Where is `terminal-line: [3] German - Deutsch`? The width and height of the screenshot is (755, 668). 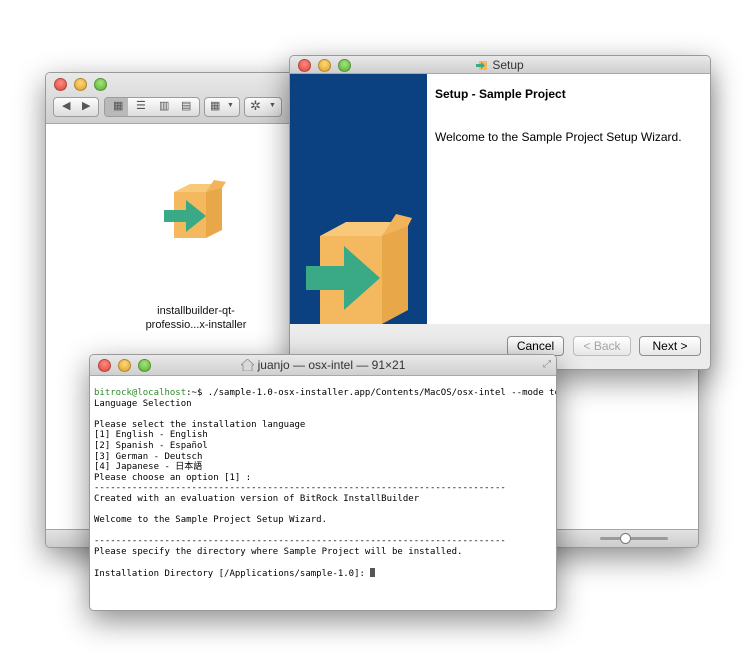
terminal-line: [3] German - Deutsch is located at coordinates (148, 456).